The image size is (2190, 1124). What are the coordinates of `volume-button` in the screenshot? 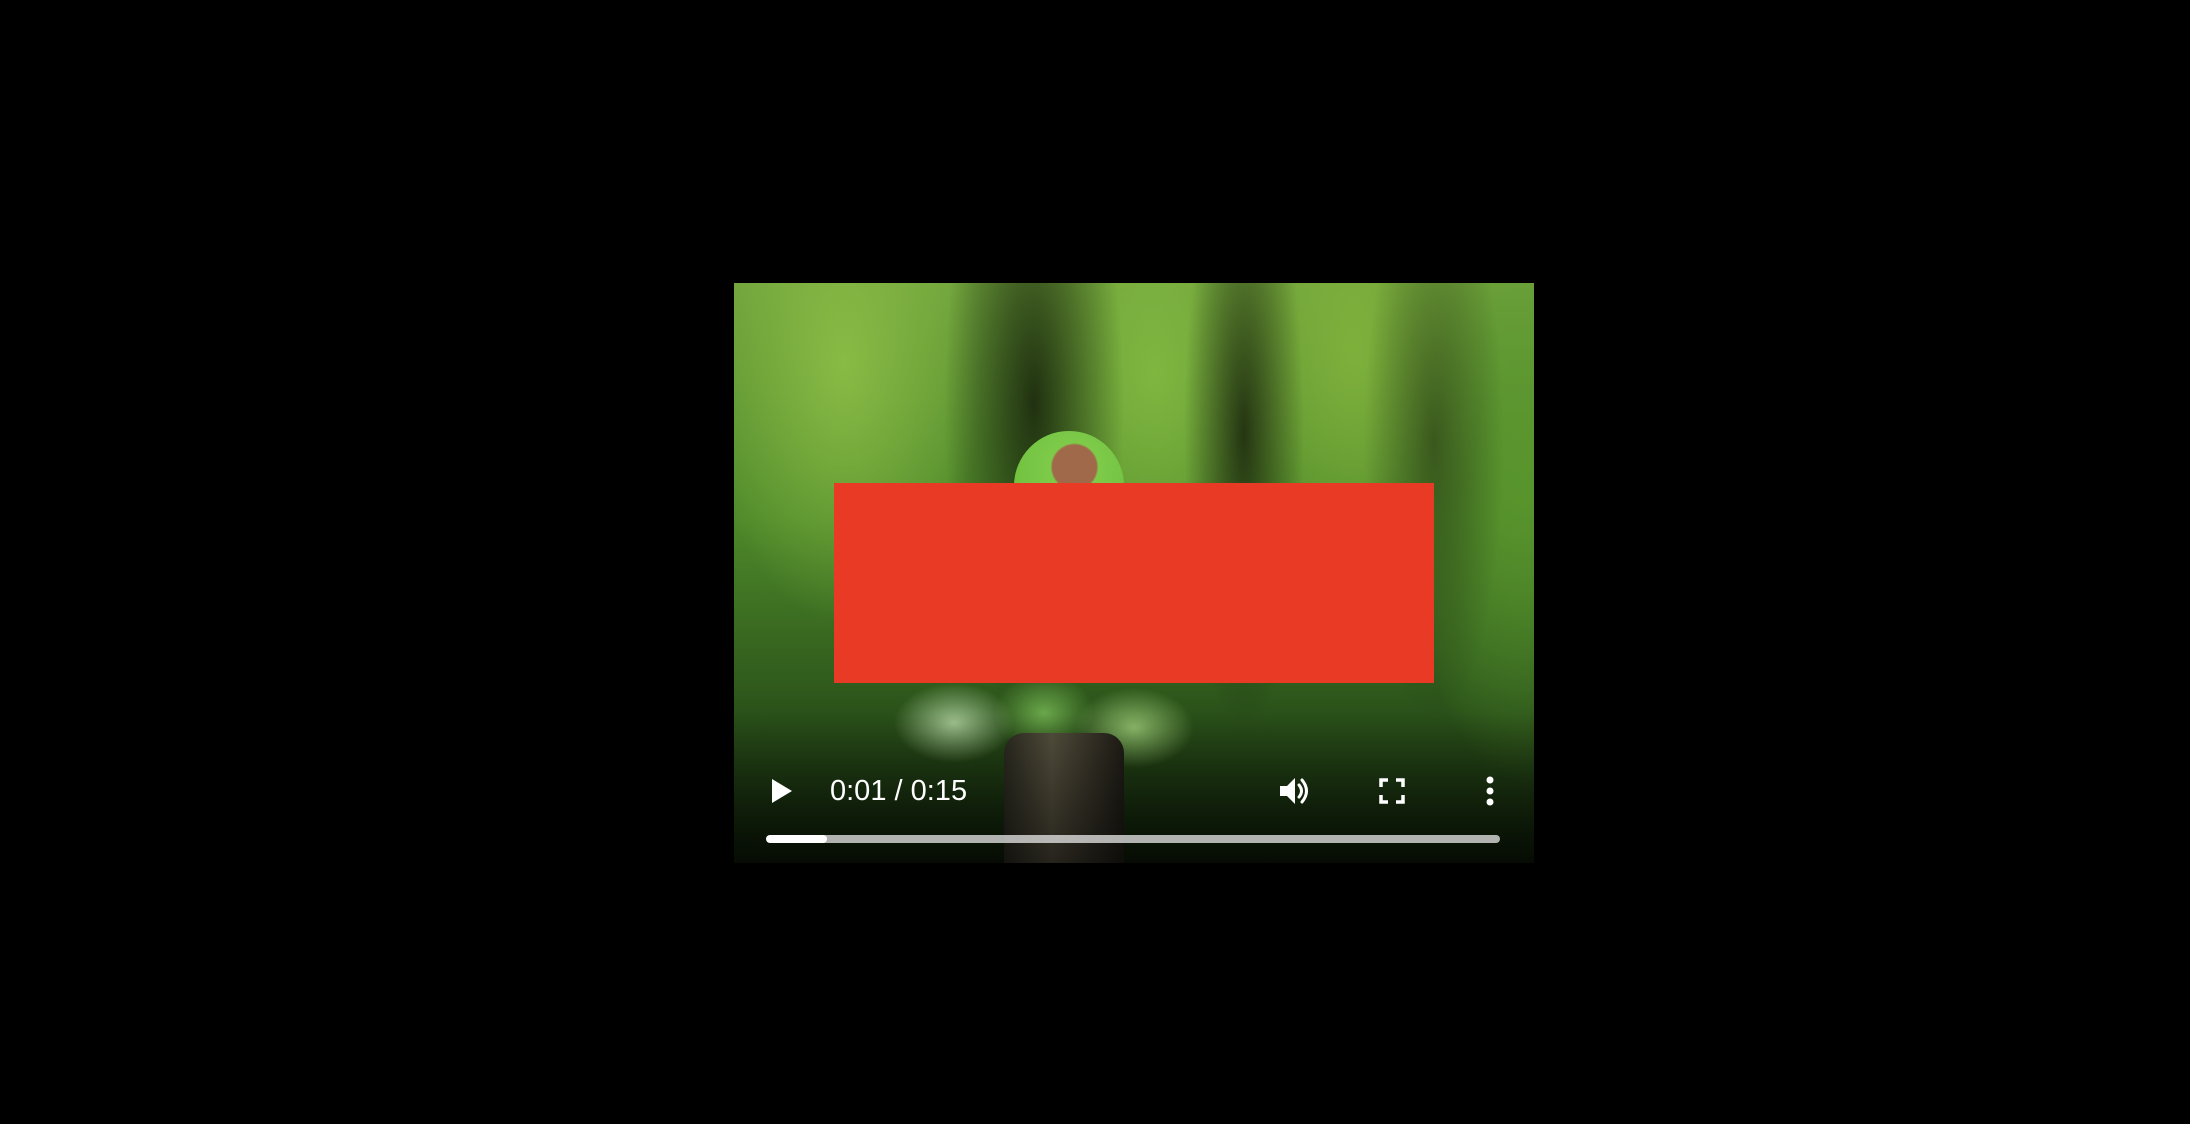 It's located at (1294, 791).